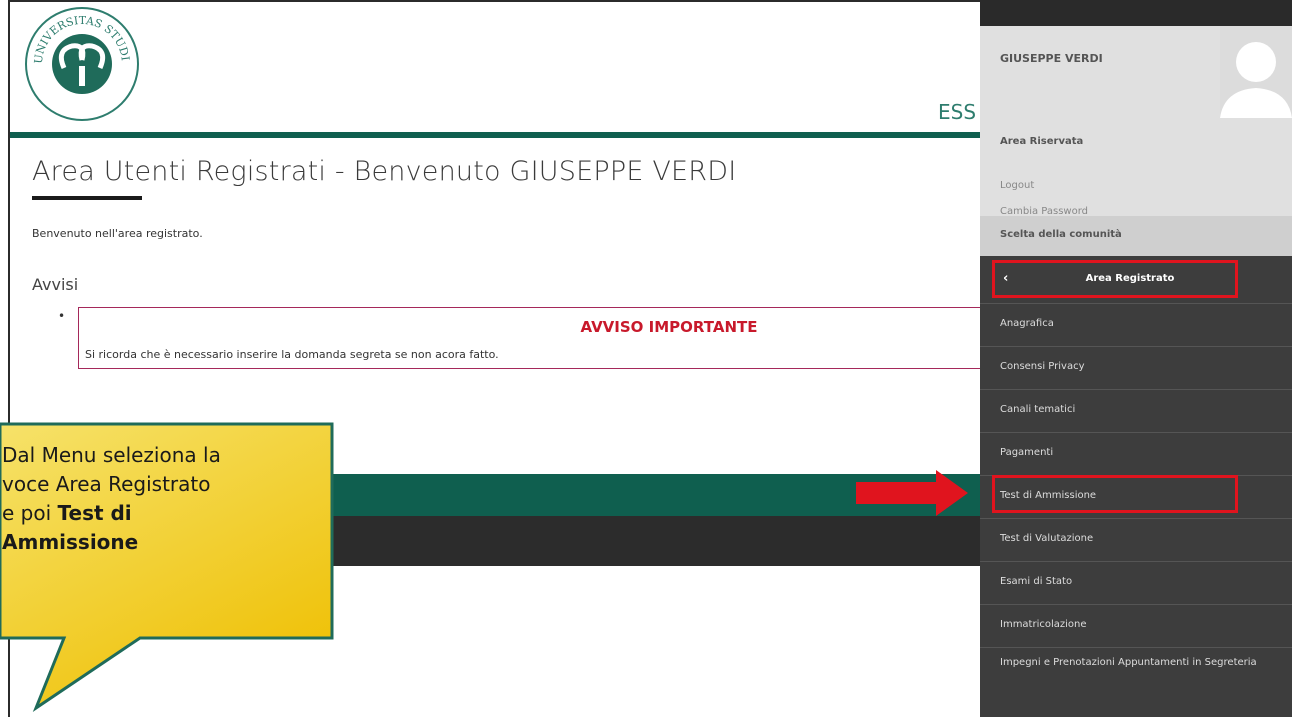 The height and width of the screenshot is (717, 1292). Describe the element at coordinates (117, 233) in the screenshot. I see `welcome-text: Benvenuto nell'area registrato.` at that location.